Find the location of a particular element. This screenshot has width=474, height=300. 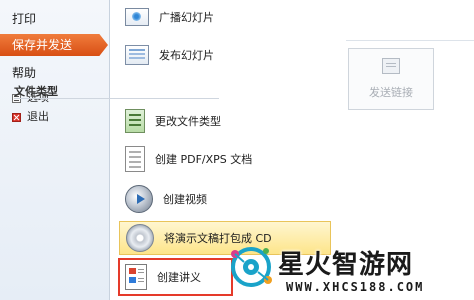

publish-slides-icon is located at coordinates (137, 55).